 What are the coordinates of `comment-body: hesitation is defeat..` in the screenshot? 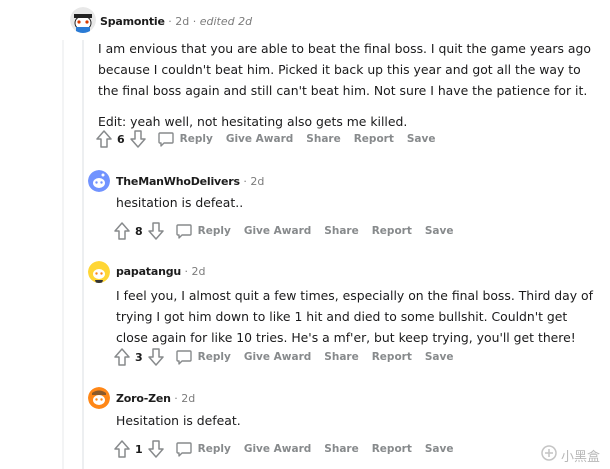 It's located at (356, 202).